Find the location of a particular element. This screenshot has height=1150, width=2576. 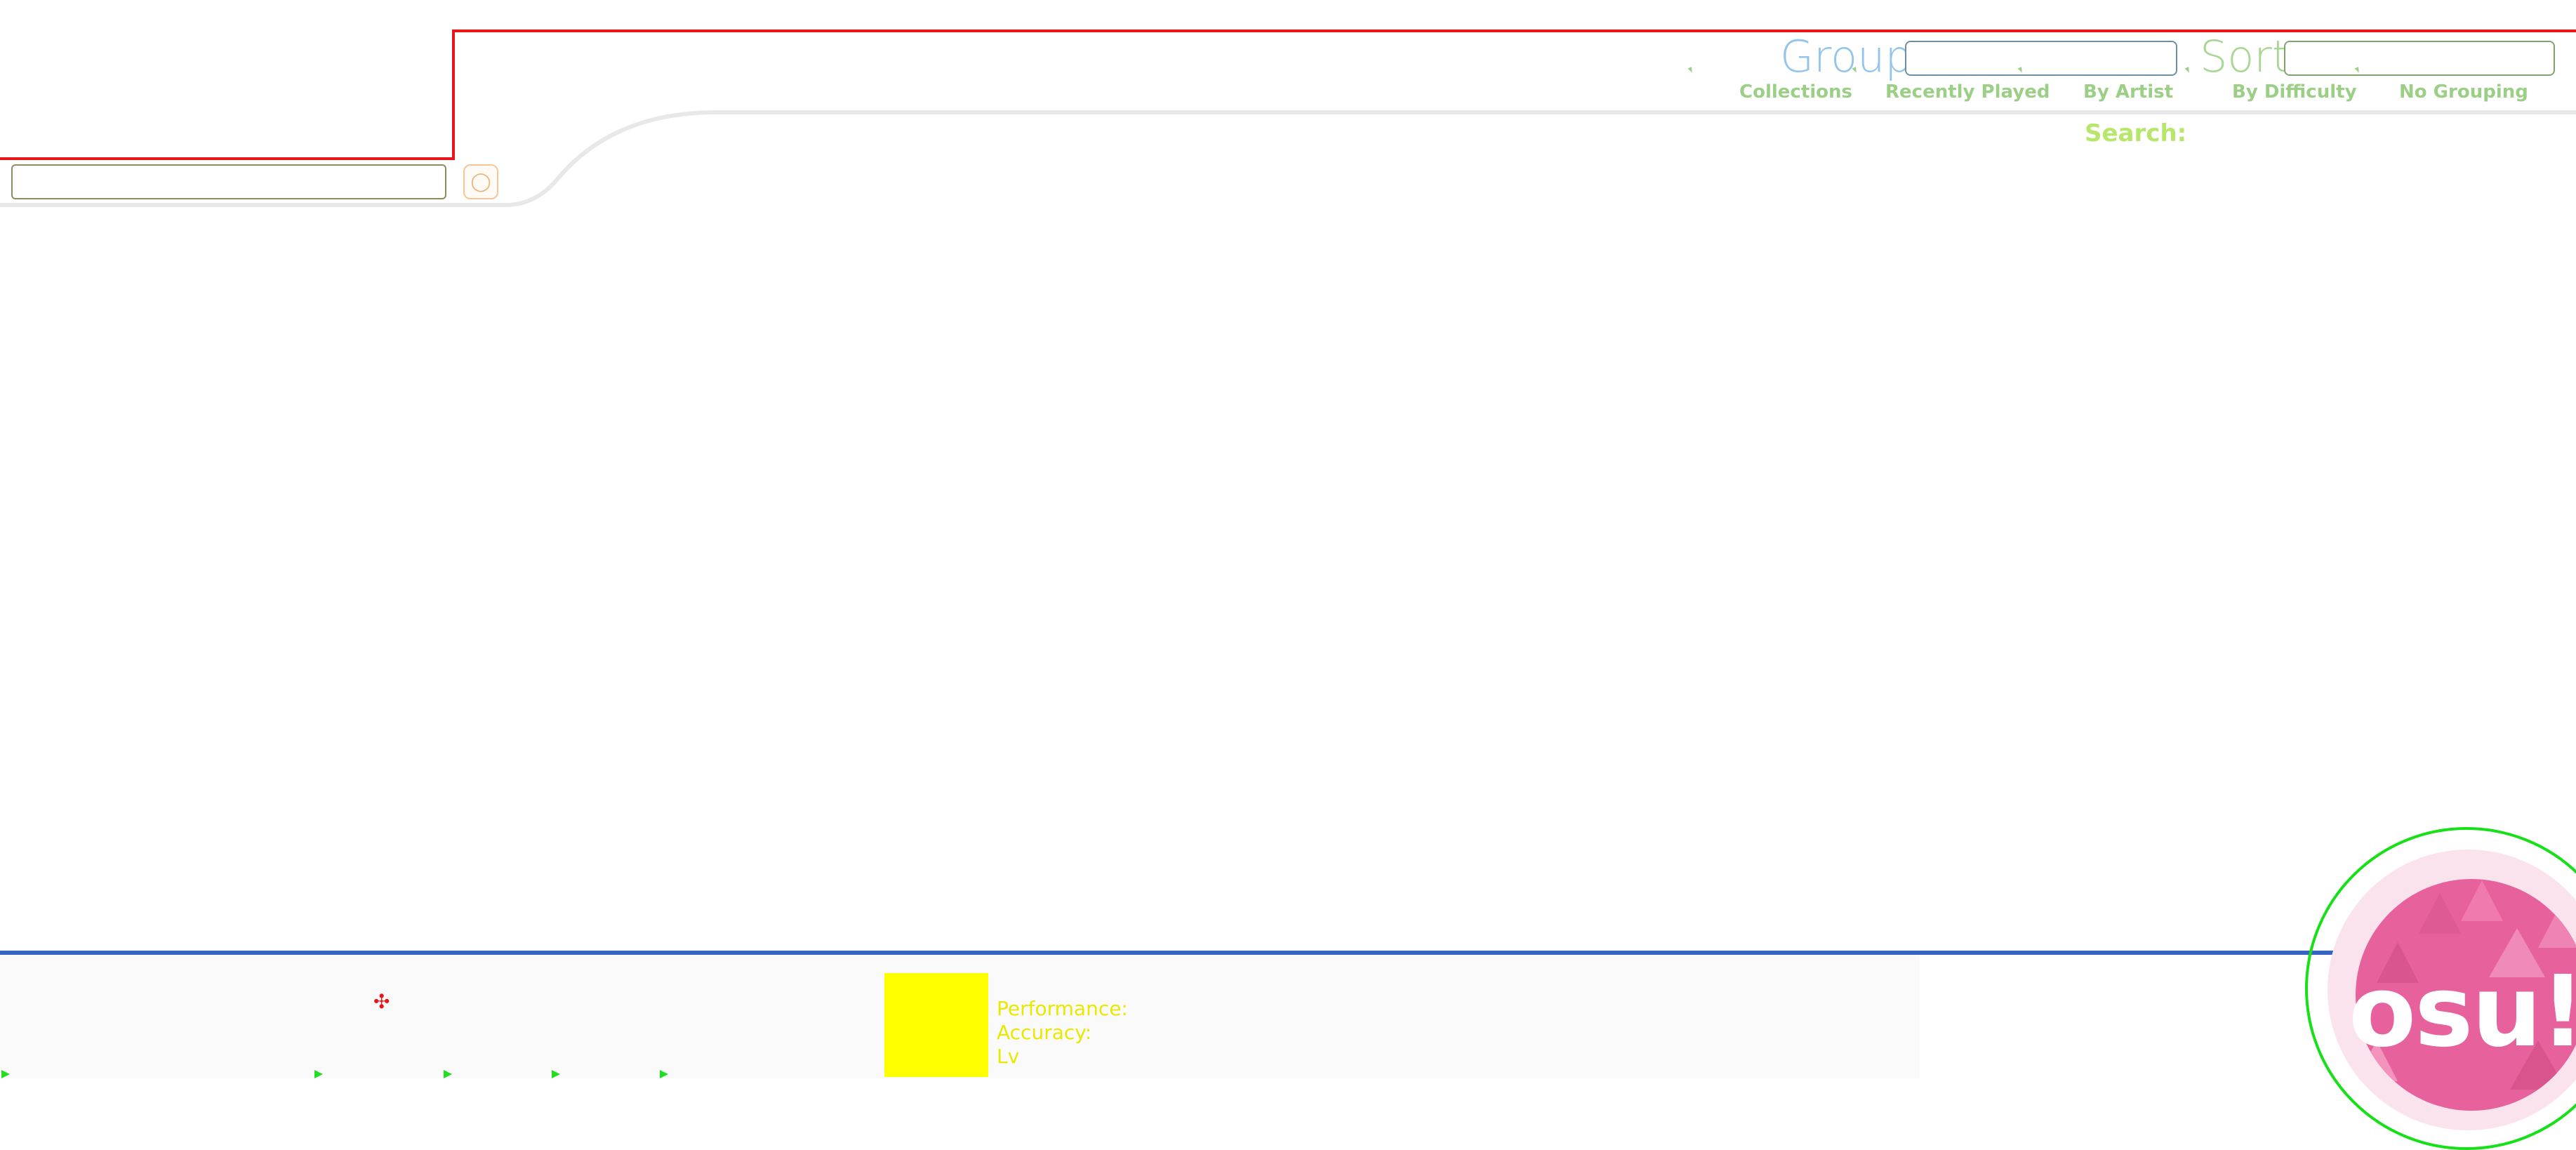

chat-bubble-icon: ◯ is located at coordinates (481, 181).